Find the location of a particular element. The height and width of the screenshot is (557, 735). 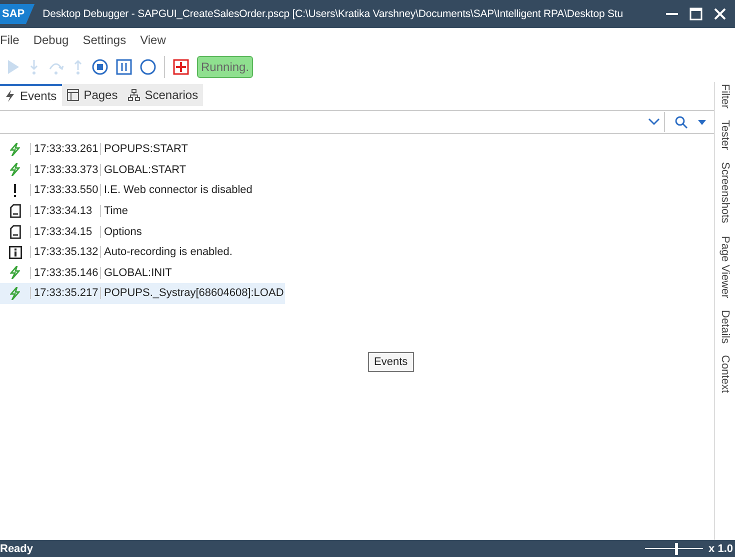

event-name: Time is located at coordinates (114, 211).